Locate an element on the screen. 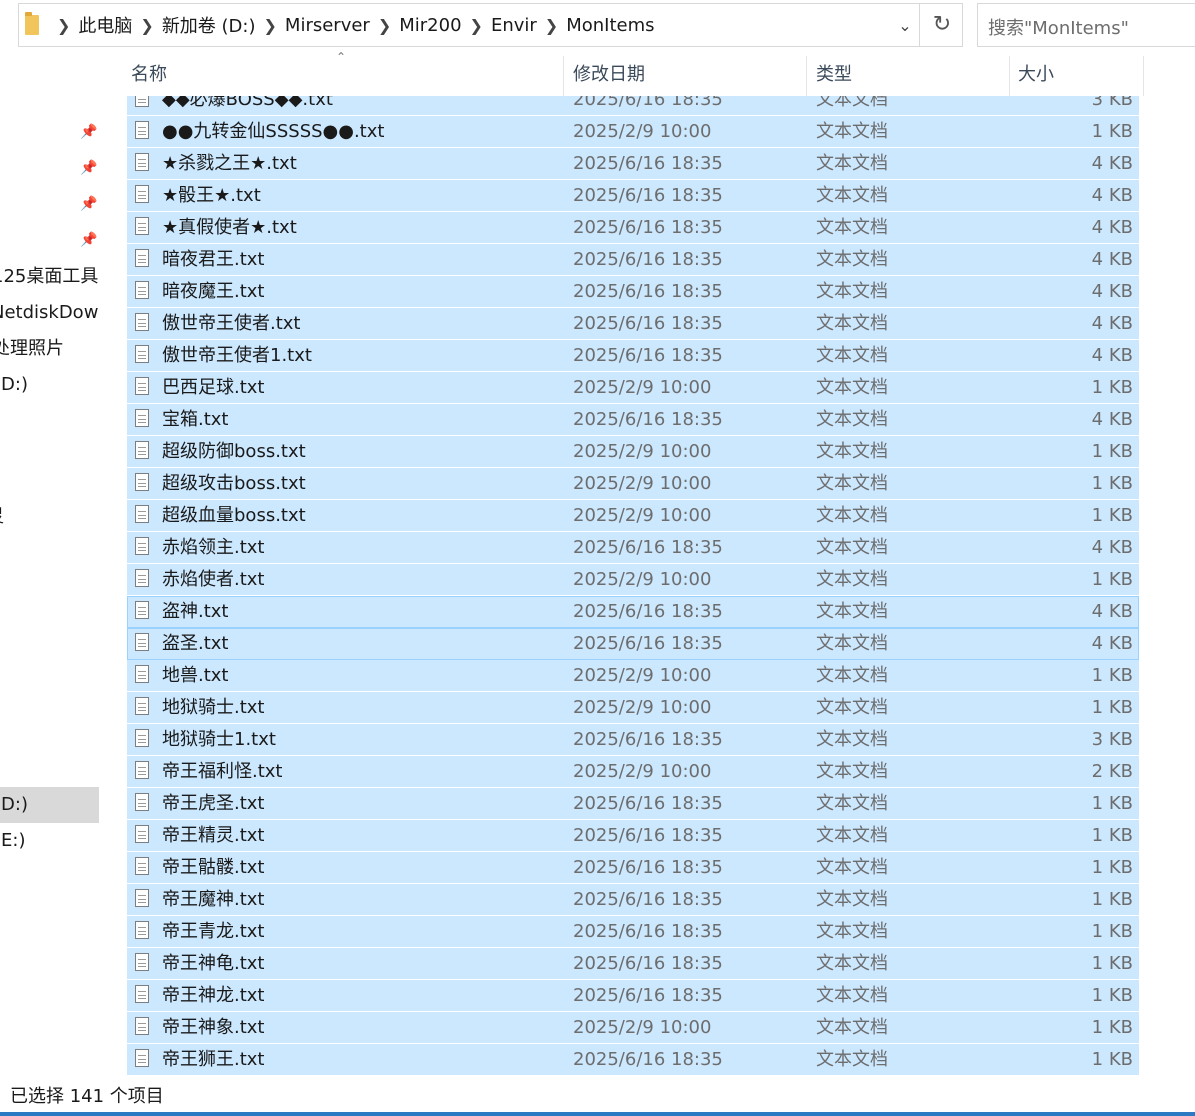 This screenshot has height=1116, width=1195. nav-item-drive-e: (E:) is located at coordinates (12, 841).